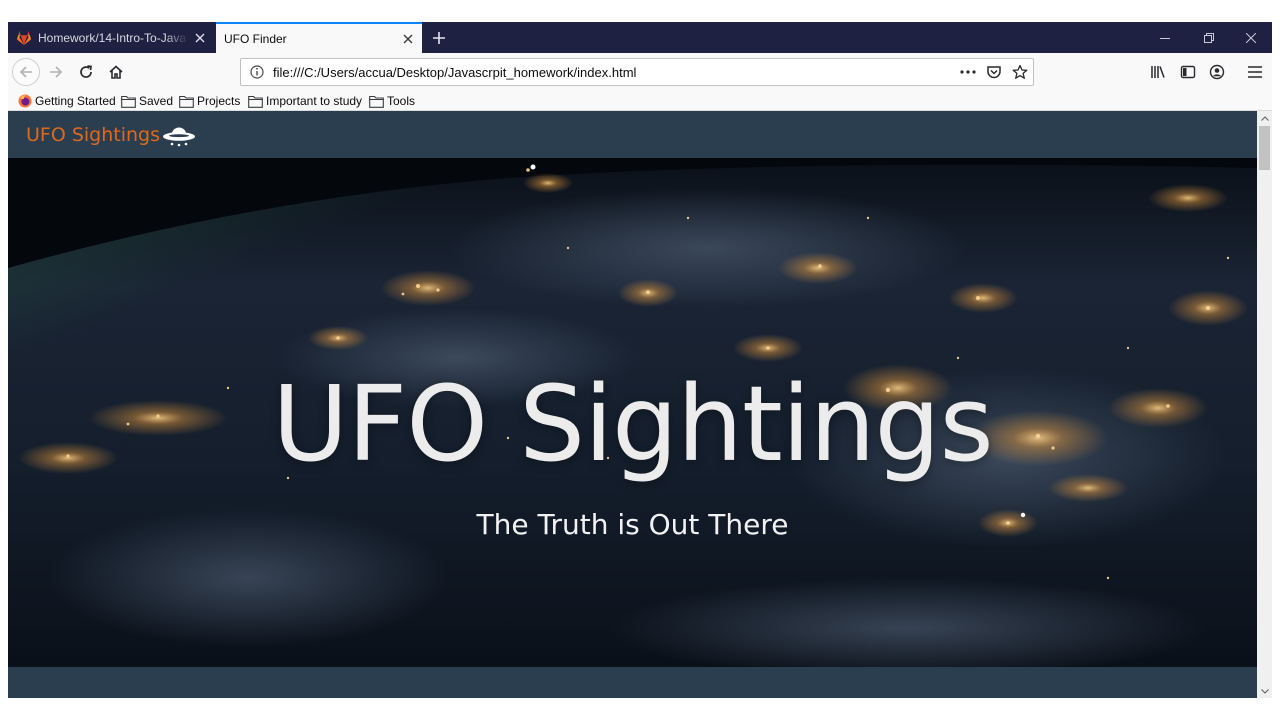  Describe the element at coordinates (179, 137) in the screenshot. I see `ufo-icon` at that location.